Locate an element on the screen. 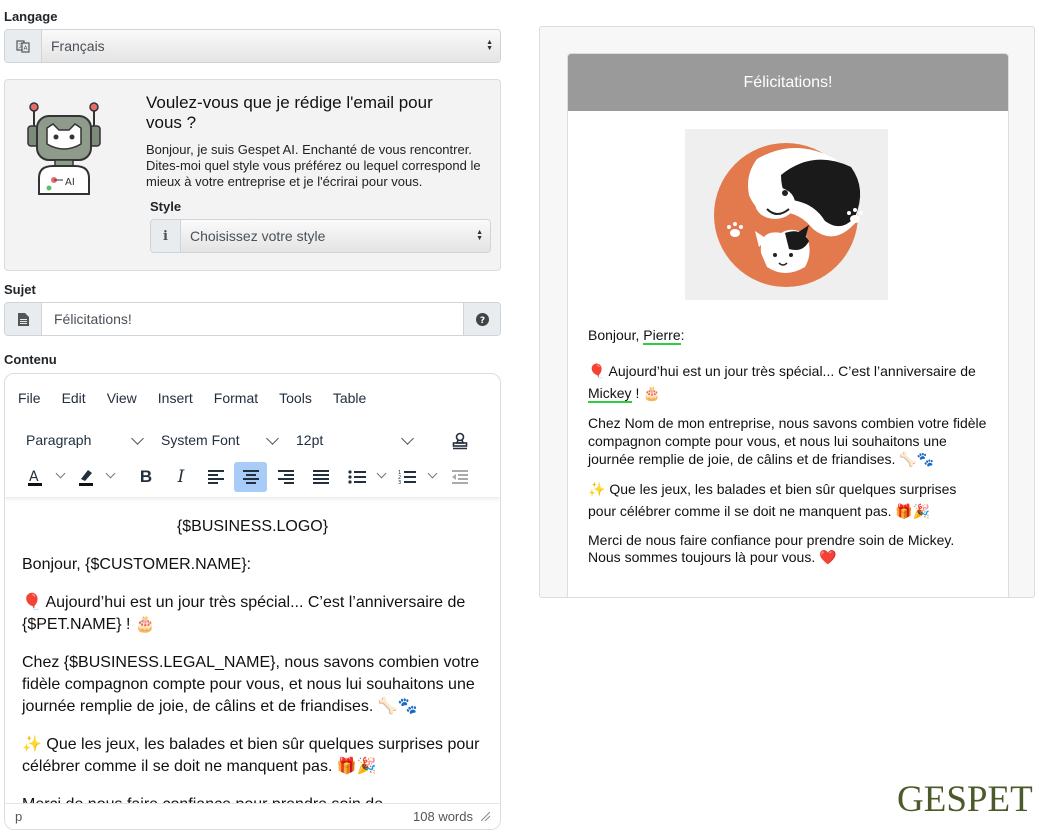  stamp-icon is located at coordinates (460, 441).